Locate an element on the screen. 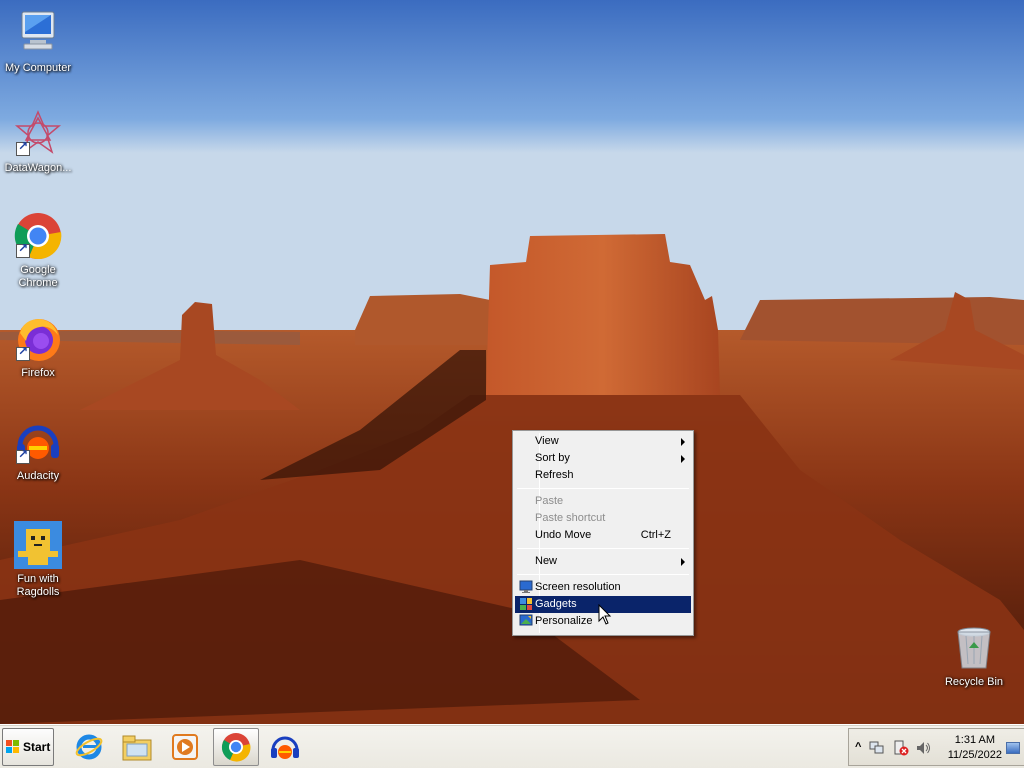 The image size is (1024, 768). taskbar-media-player is located at coordinates (185, 747).